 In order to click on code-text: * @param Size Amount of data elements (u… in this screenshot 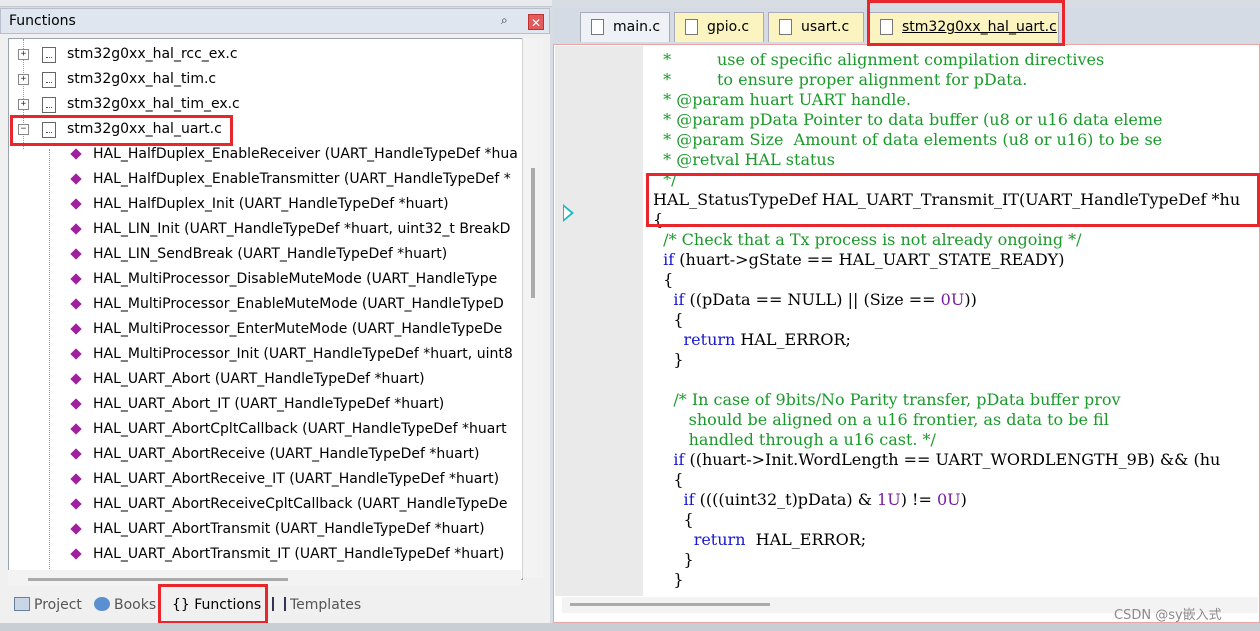, I will do `click(908, 139)`.